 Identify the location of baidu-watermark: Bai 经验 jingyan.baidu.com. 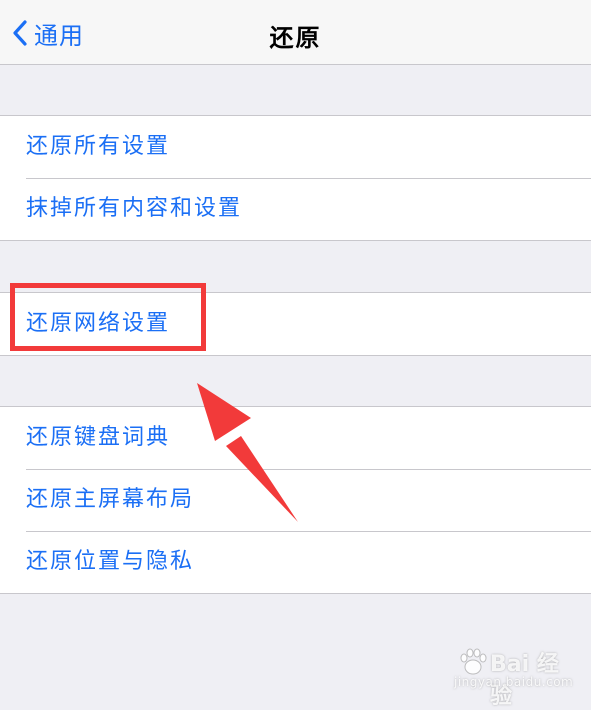
(515, 675).